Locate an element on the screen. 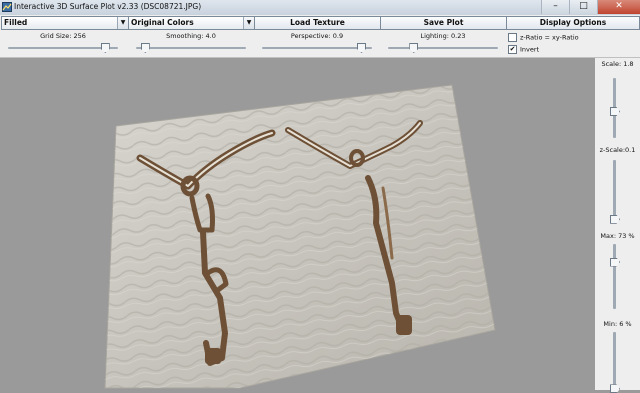 This screenshot has width=640, height=393. smoothing-slider: Smoothing: 4.0 is located at coordinates (191, 44).